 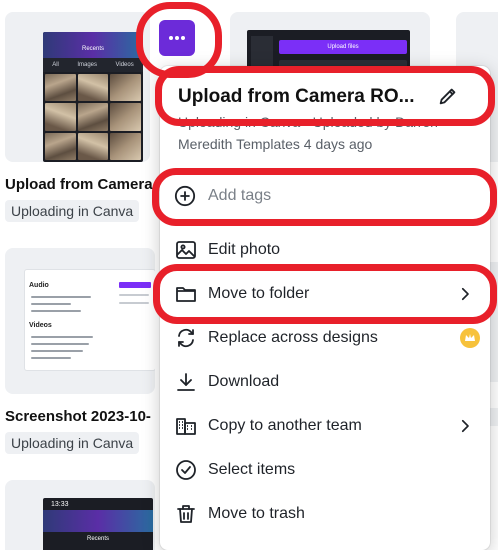 What do you see at coordinates (325, 196) in the screenshot?
I see `add-tags-input: Add tags` at bounding box center [325, 196].